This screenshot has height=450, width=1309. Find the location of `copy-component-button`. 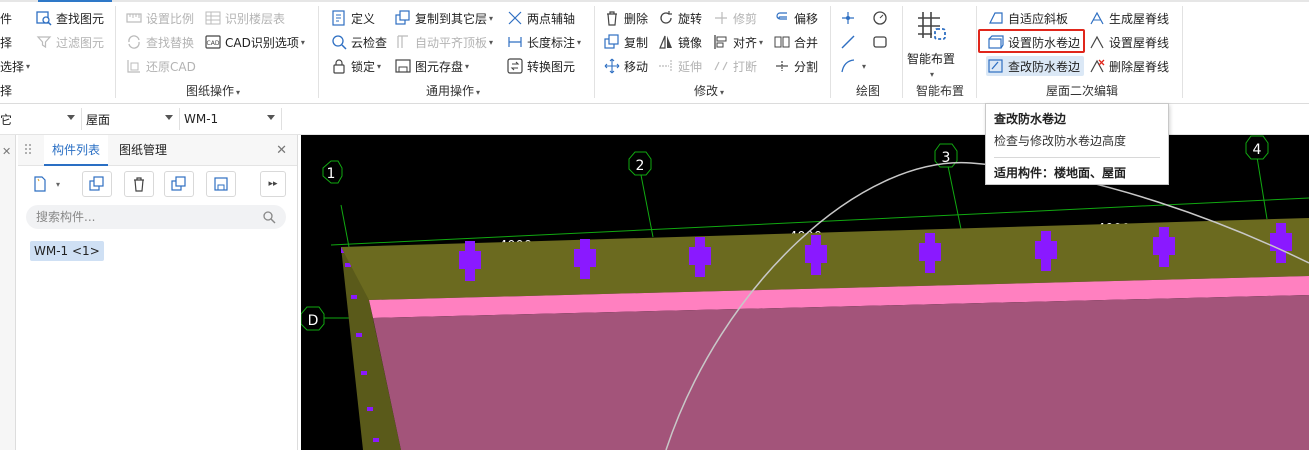

copy-component-button is located at coordinates (97, 184).